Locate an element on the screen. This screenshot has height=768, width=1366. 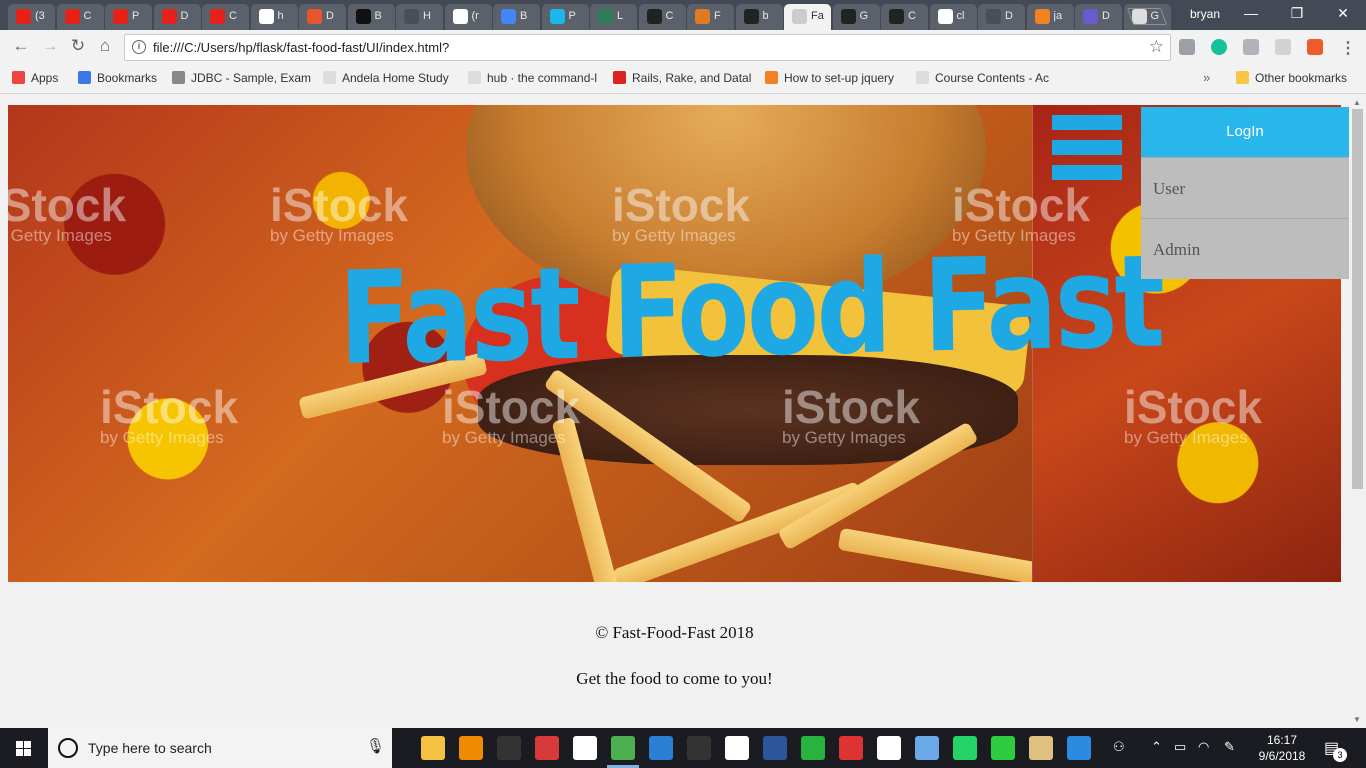
bookmark-item: Other bookmarks is located at coordinates (1298, 78).